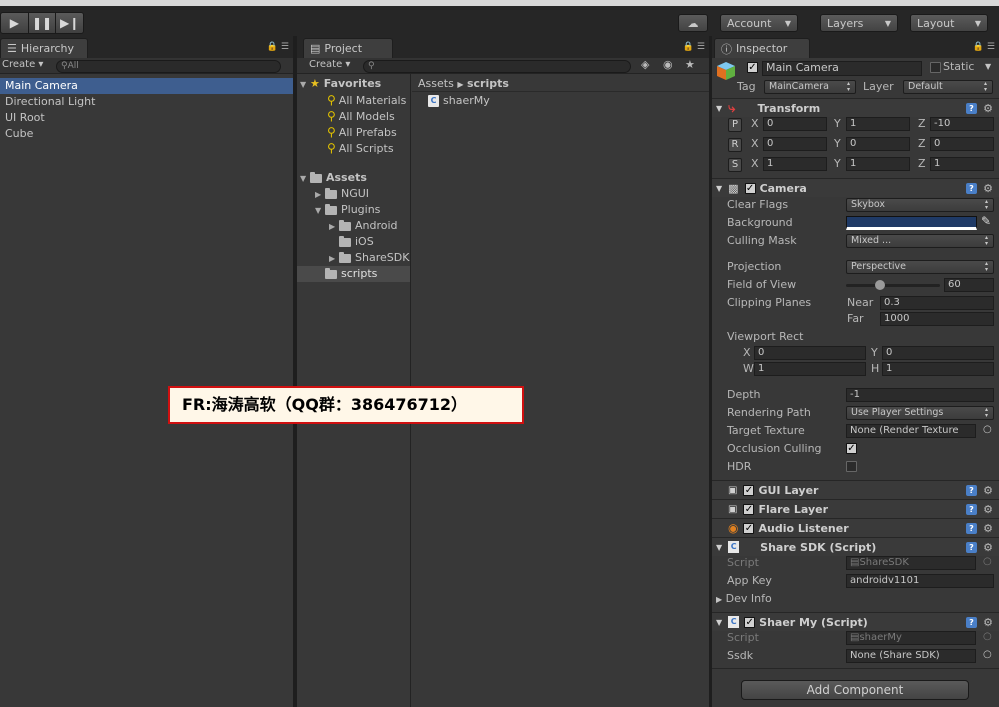 The image size is (999, 707). I want to click on tag-dropdown: MainCamera, so click(810, 87).